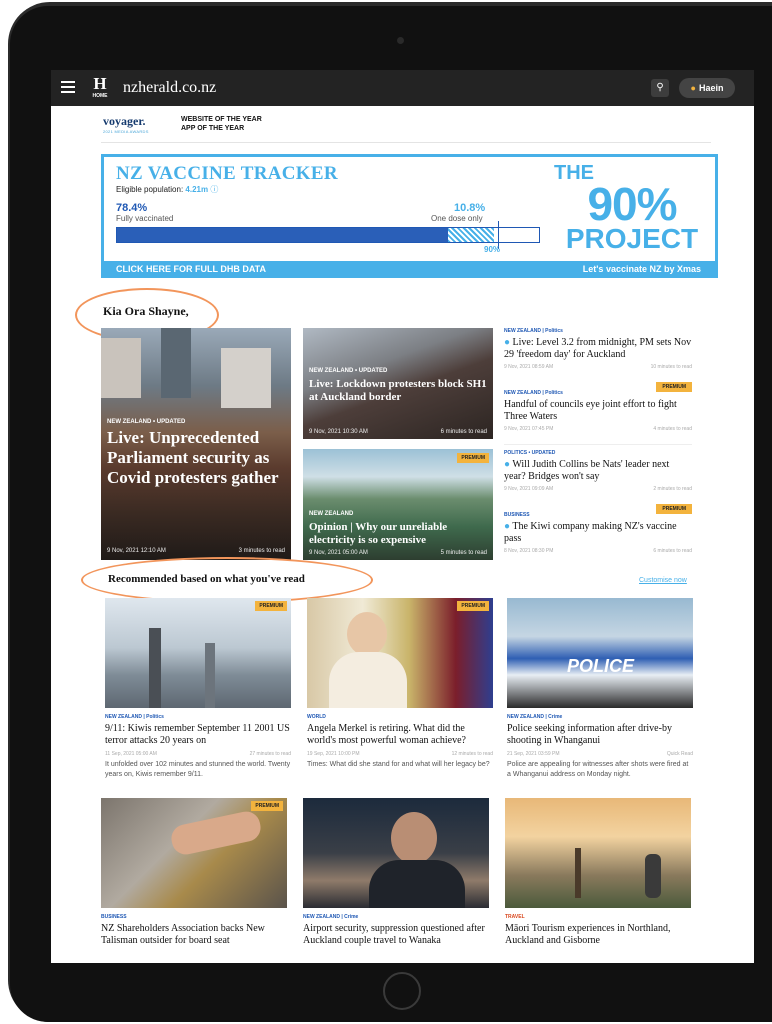  I want to click on customise-link: Customise now, so click(663, 580).